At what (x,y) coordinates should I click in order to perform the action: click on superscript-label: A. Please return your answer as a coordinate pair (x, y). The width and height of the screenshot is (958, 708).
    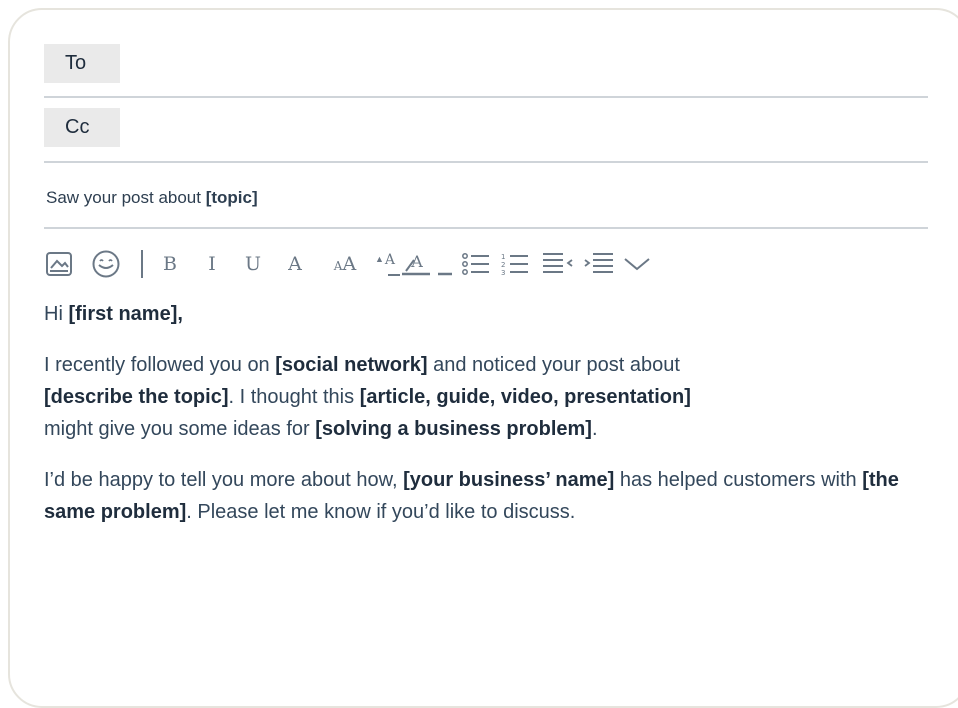
    Looking at the image, I should click on (390, 260).